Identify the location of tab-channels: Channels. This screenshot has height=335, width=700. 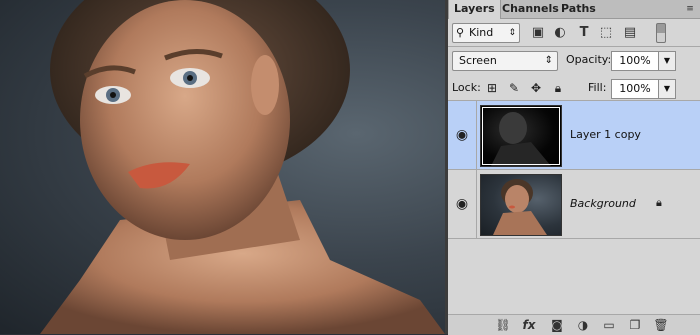
(530, 9).